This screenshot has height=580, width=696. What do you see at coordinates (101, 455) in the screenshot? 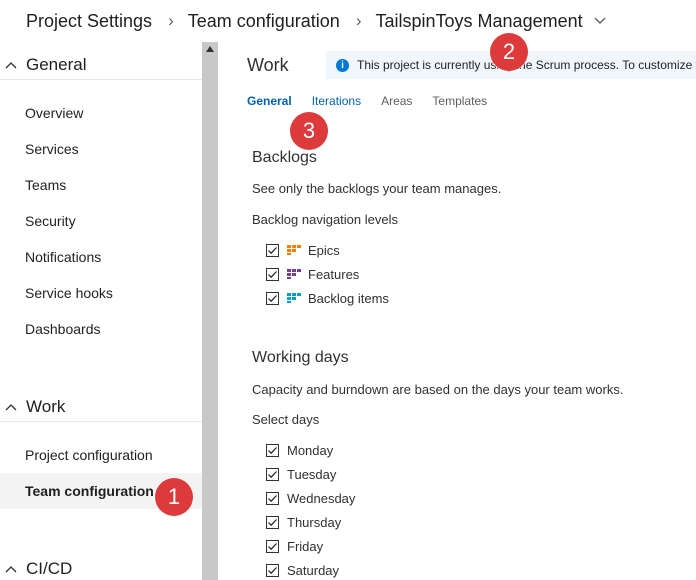
I see `sidebar-item-project-configuration: Project configuration` at bounding box center [101, 455].